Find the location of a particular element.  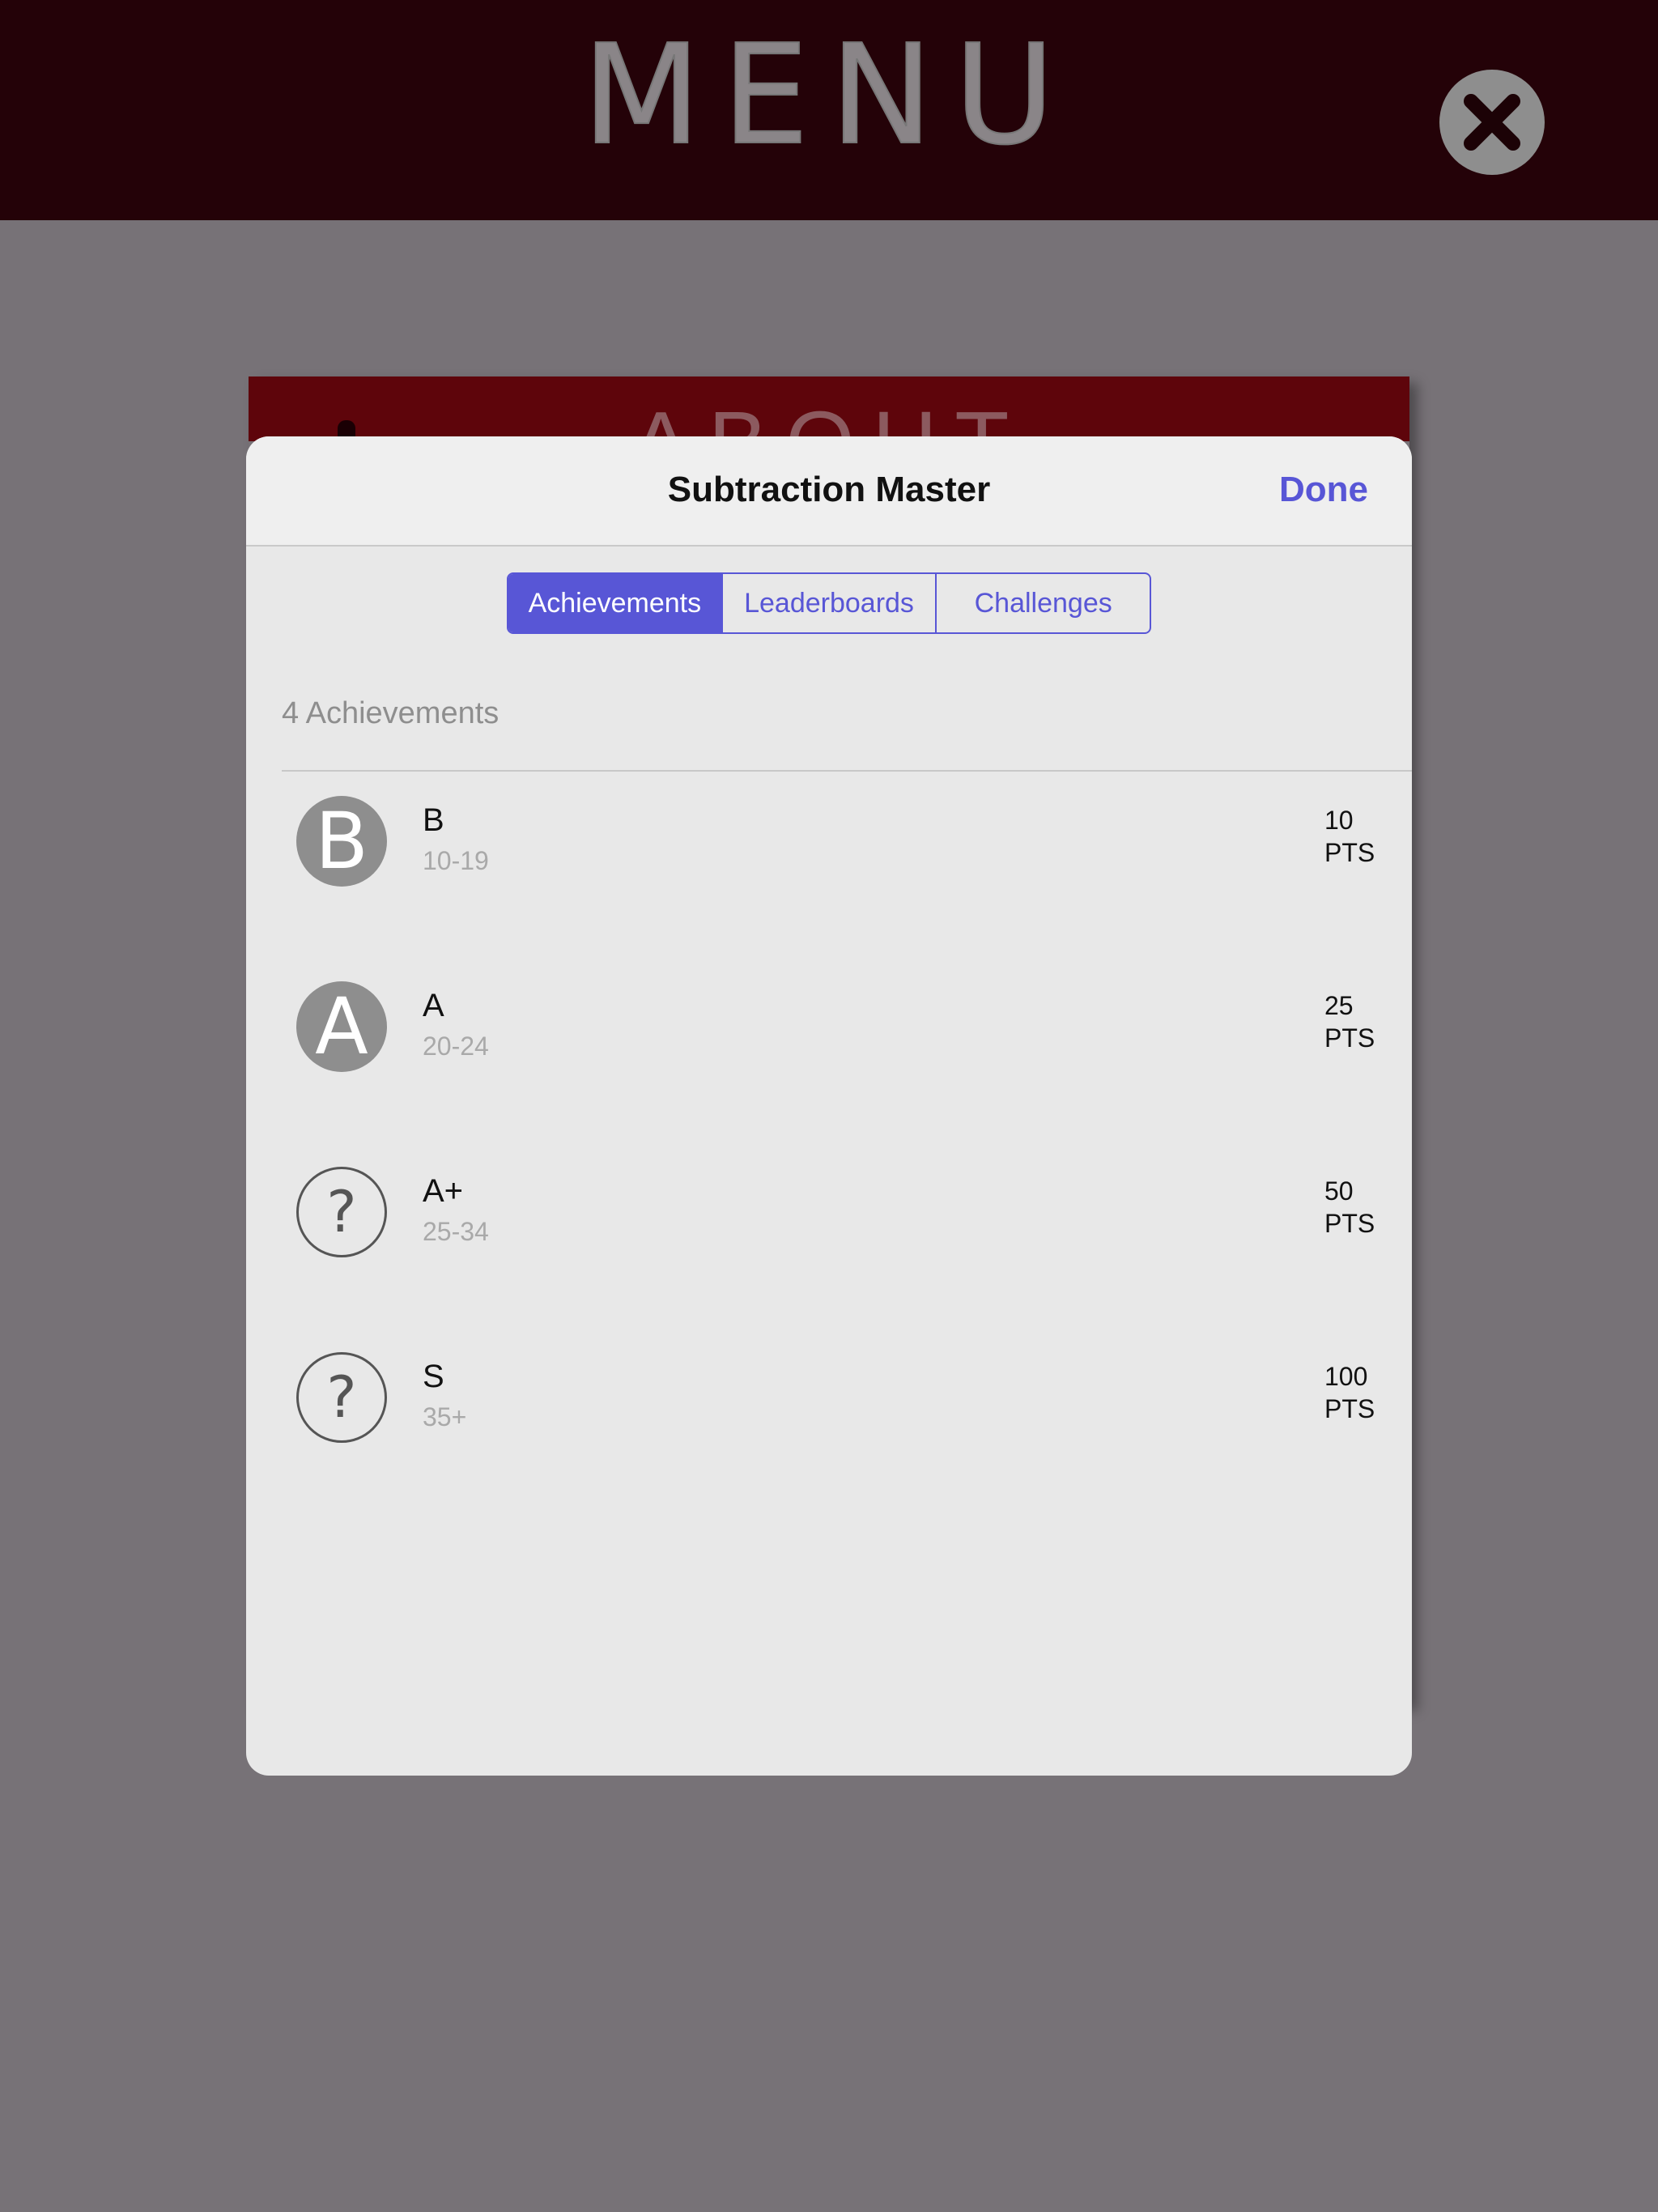

segmented-control: Achievements Leaderboards Challenges is located at coordinates (829, 603).